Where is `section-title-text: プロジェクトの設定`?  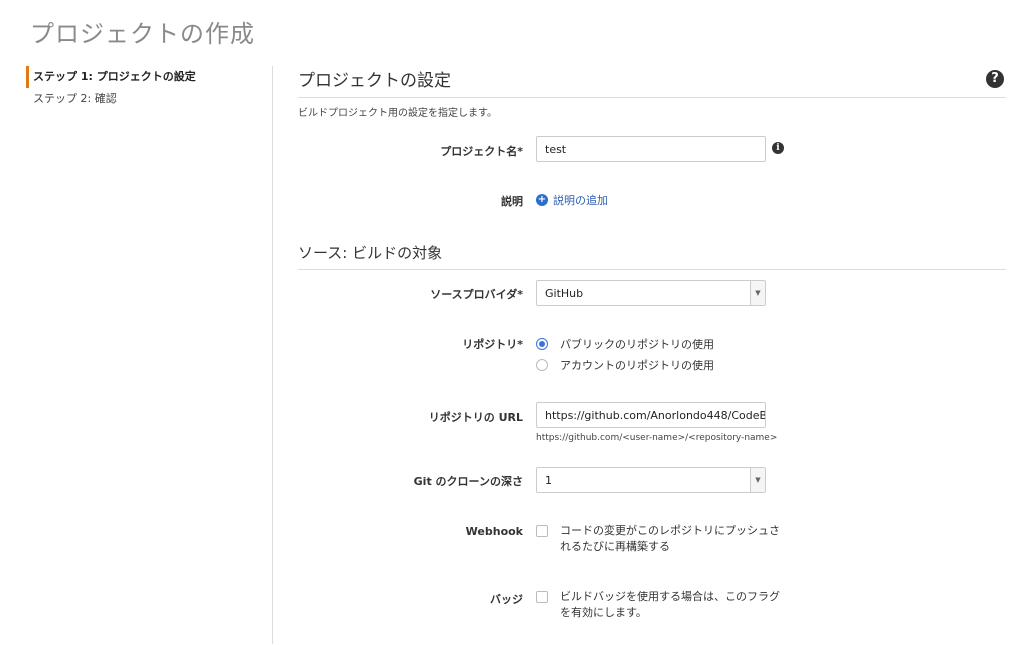 section-title-text: プロジェクトの設定 is located at coordinates (374, 81).